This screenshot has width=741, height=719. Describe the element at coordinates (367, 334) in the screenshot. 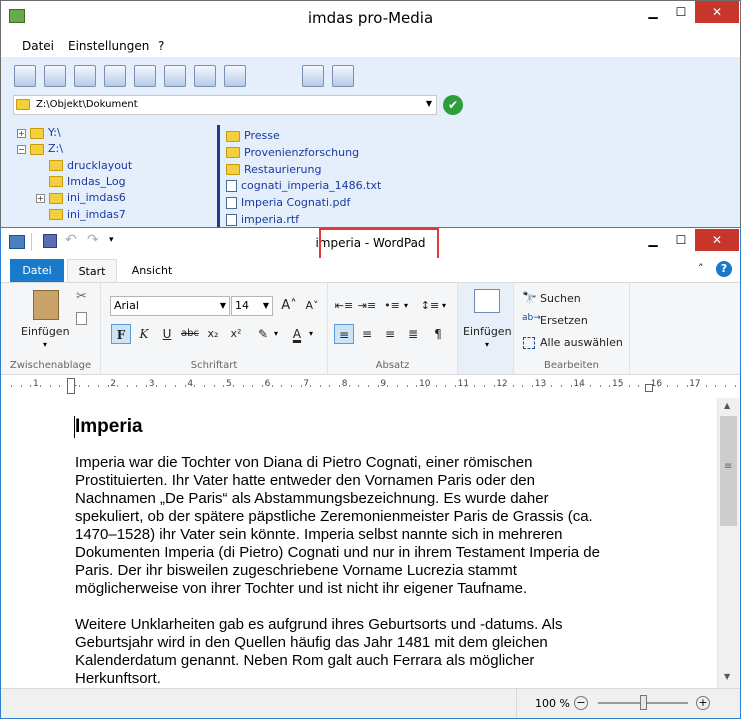

I see `align-center-icon: ≡` at that location.